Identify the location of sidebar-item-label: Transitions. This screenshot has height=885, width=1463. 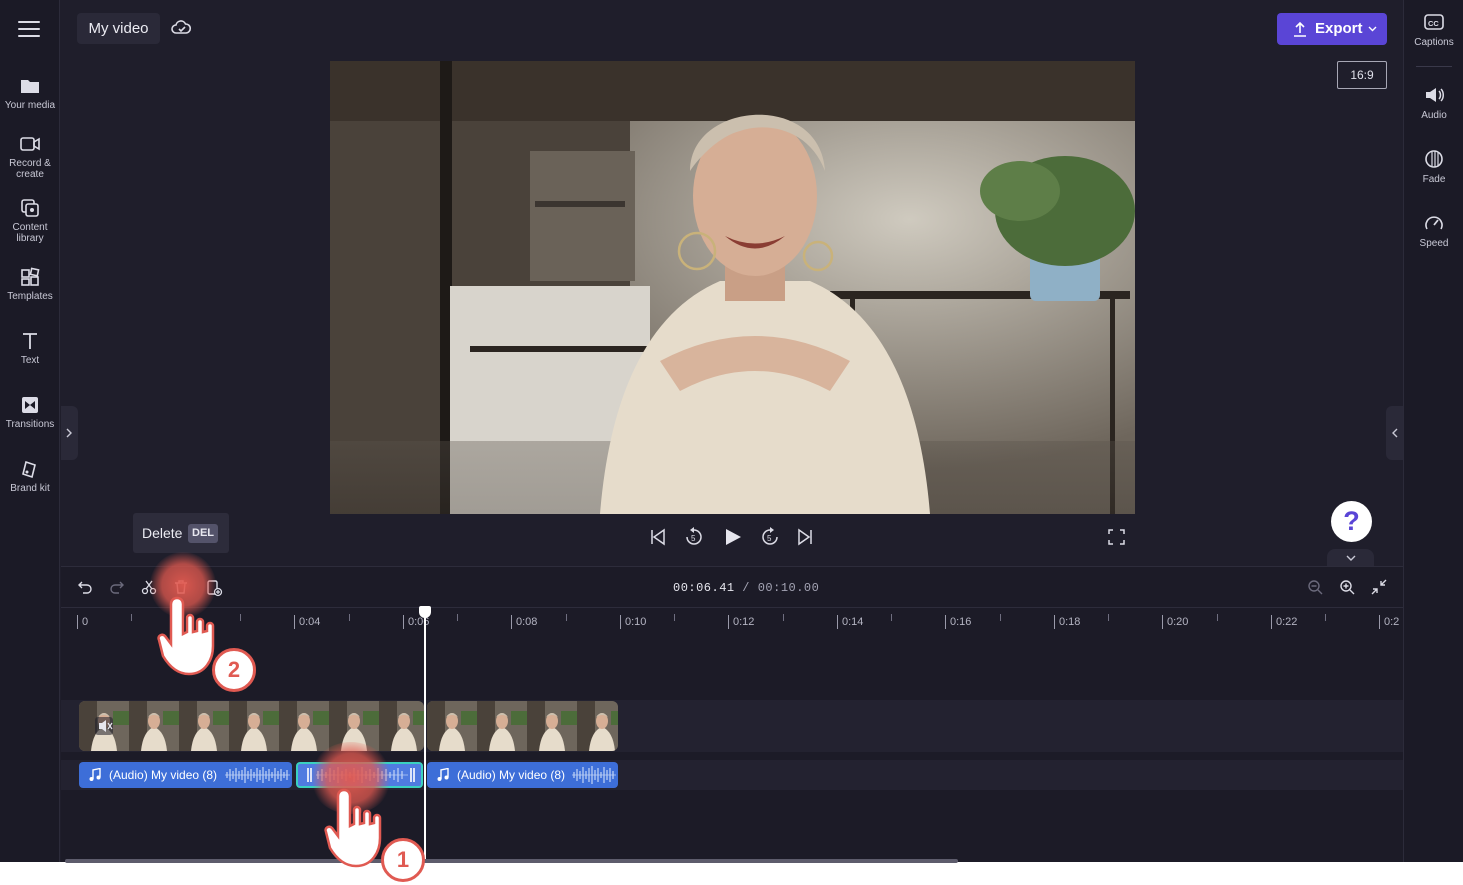
(30, 424).